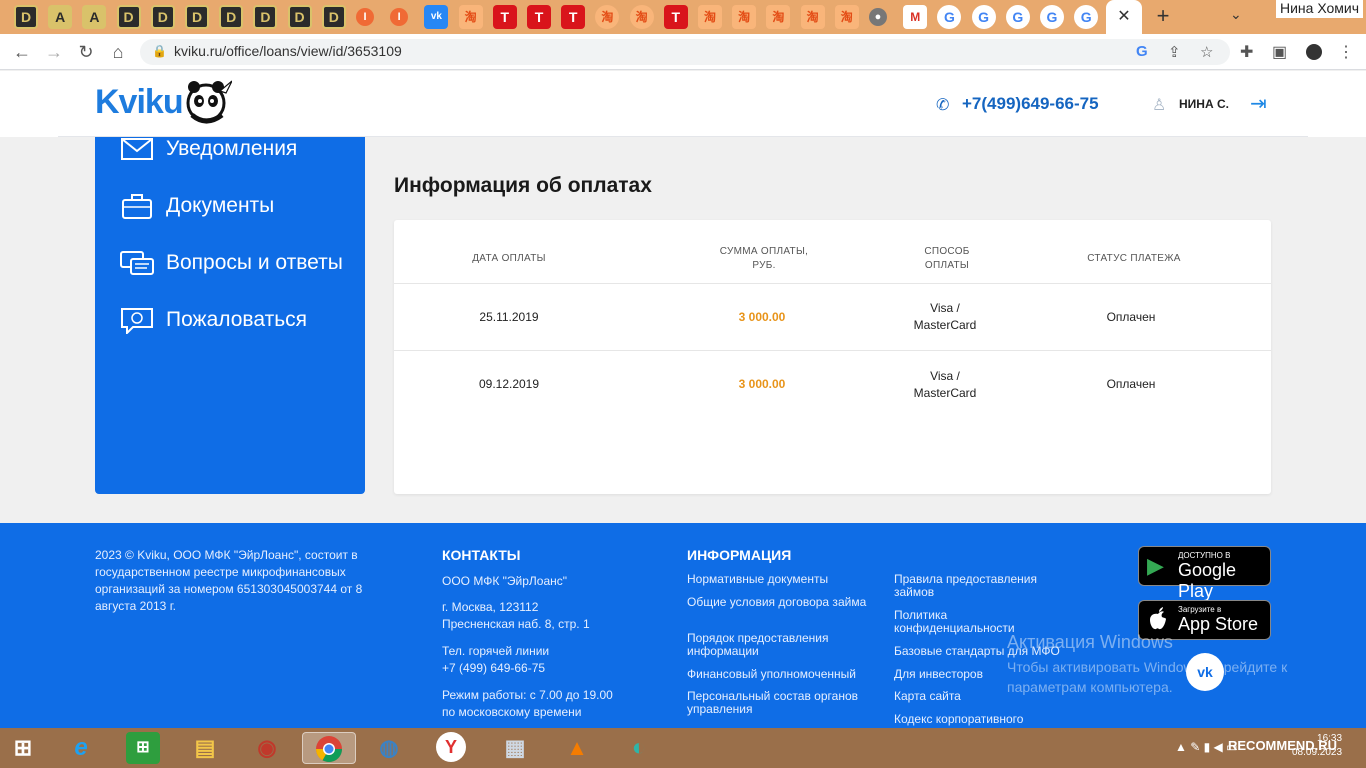 Image resolution: width=1366 pixels, height=768 pixels. What do you see at coordinates (1246, 52) in the screenshot?
I see `extensions-icon: ✚` at bounding box center [1246, 52].